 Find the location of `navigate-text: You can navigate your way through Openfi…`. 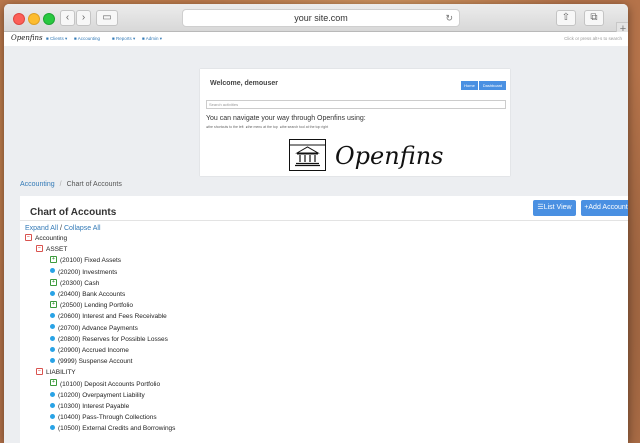

navigate-text: You can navigate your way through Openfi… is located at coordinates (286, 118).